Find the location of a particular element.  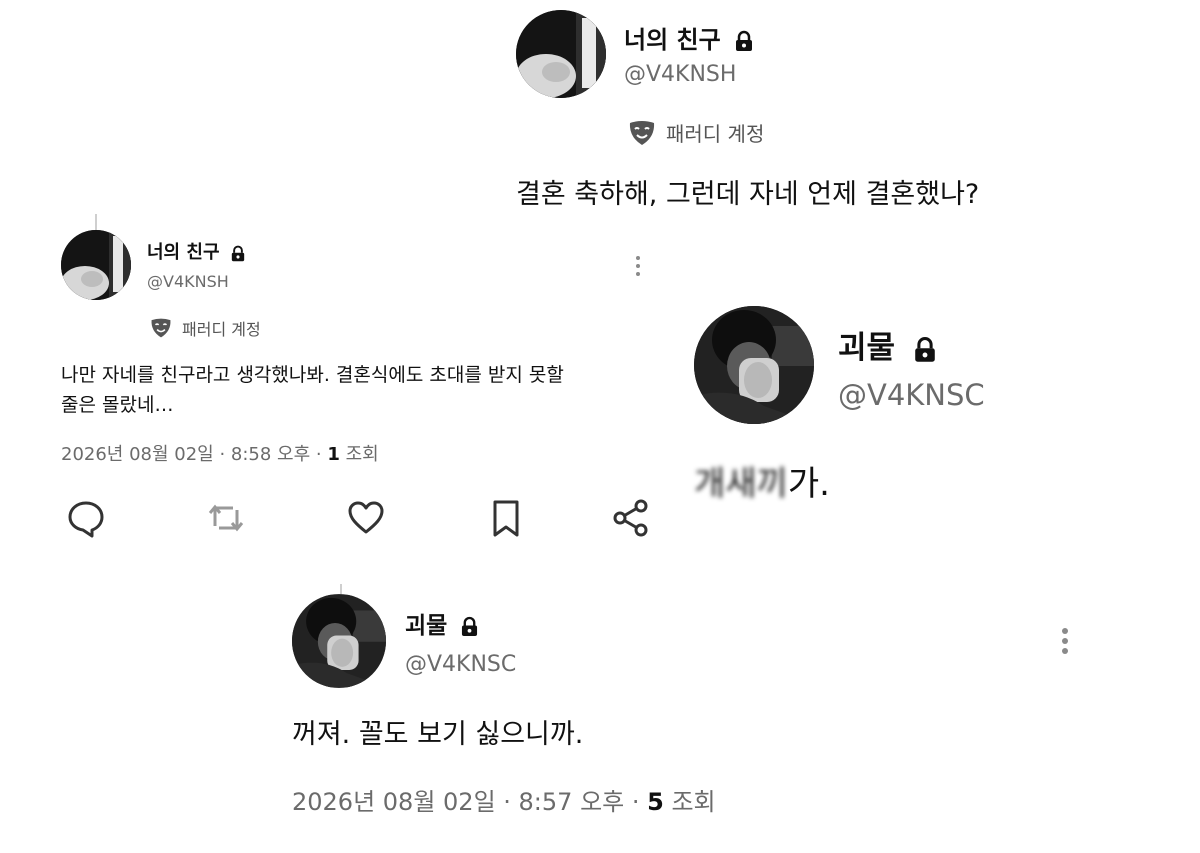

post-meta: 2026년 08월 02일 · 8:57 오후 · 5 조회 is located at coordinates (504, 799).